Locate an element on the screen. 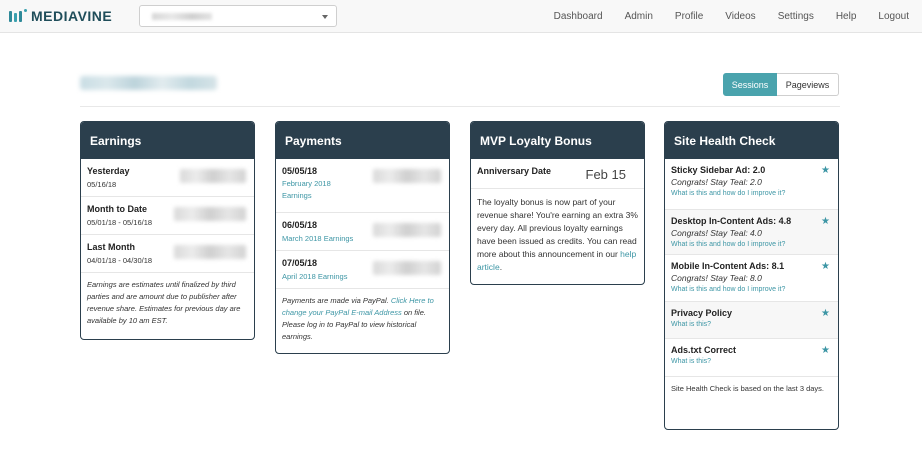 The image size is (922, 460). nav-videos: Videos is located at coordinates (740, 16).